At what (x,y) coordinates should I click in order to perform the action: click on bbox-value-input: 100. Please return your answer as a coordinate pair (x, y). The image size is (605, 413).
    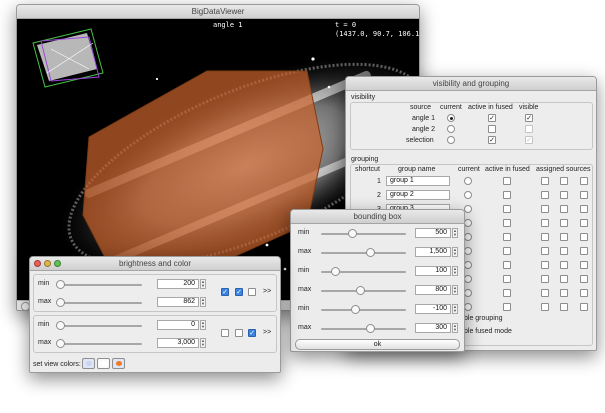
    Looking at the image, I should click on (433, 271).